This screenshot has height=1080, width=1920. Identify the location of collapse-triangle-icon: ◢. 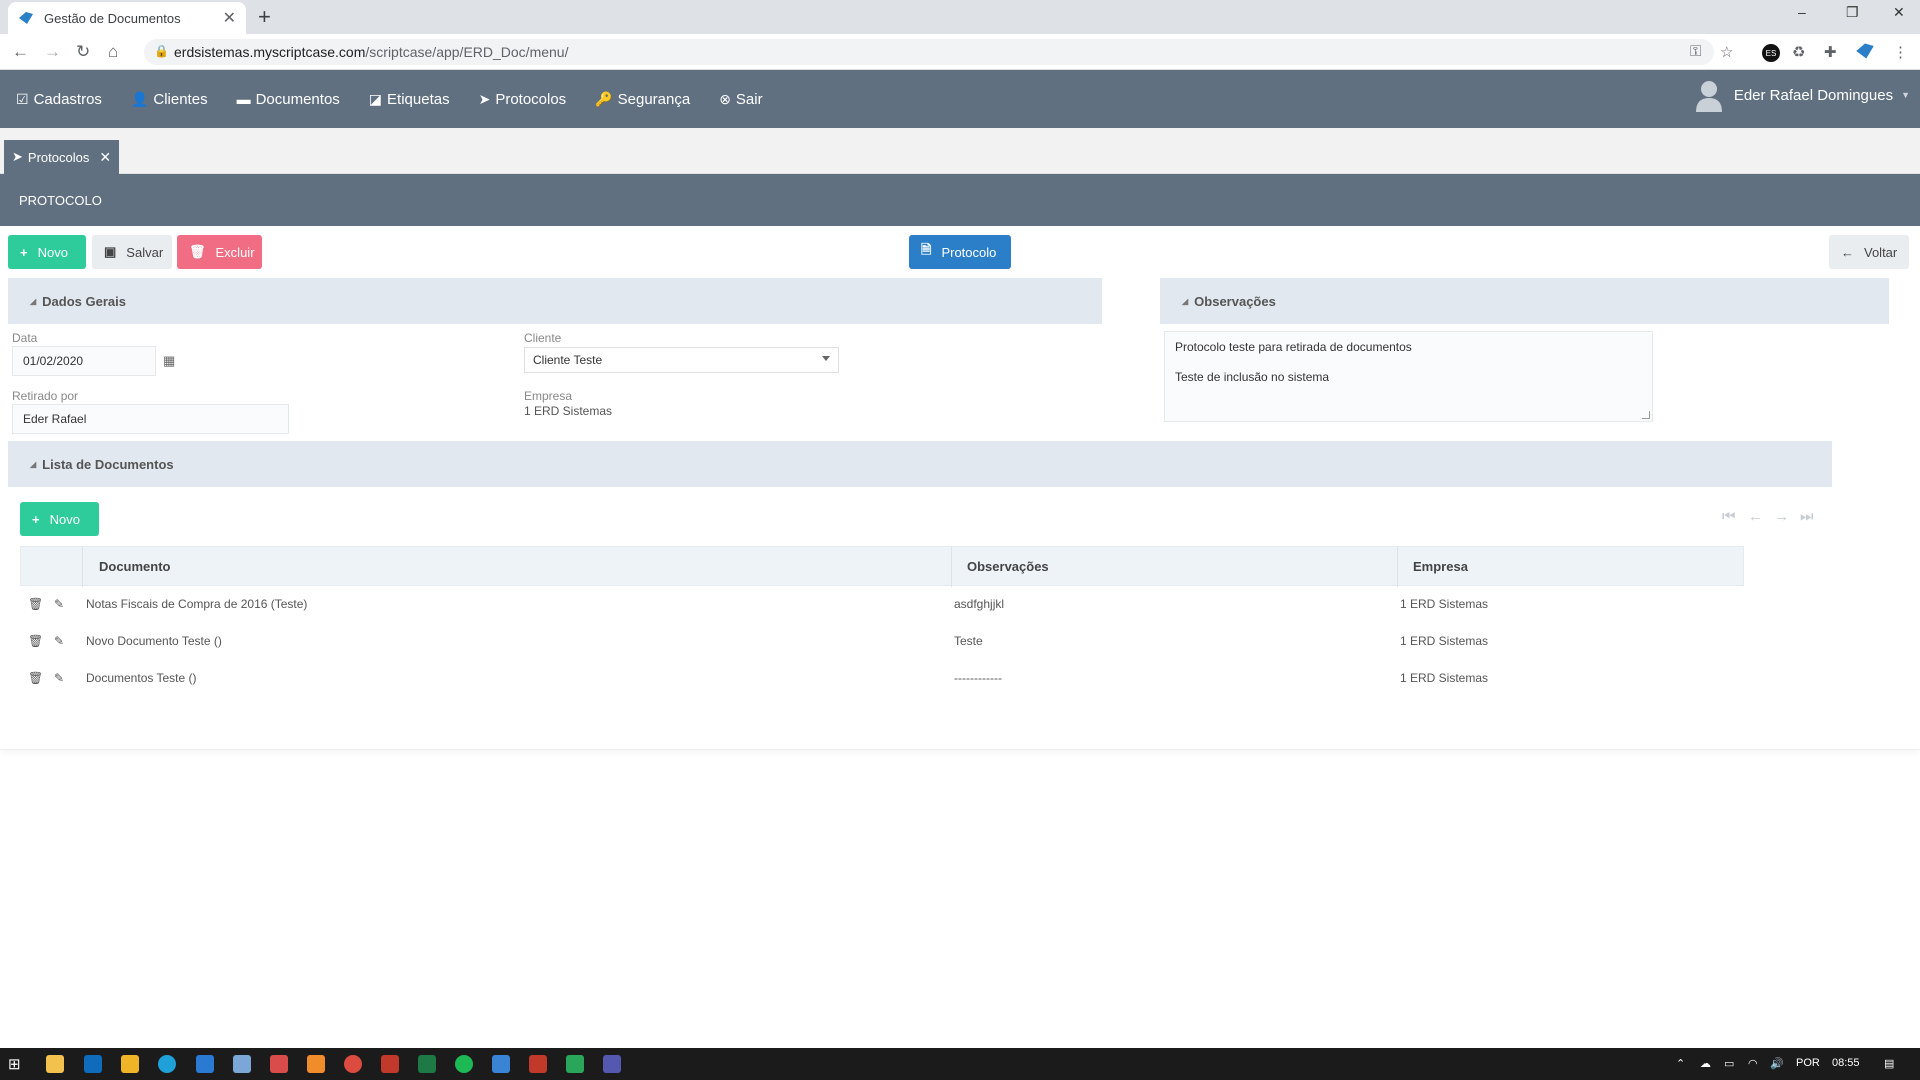
(33, 301).